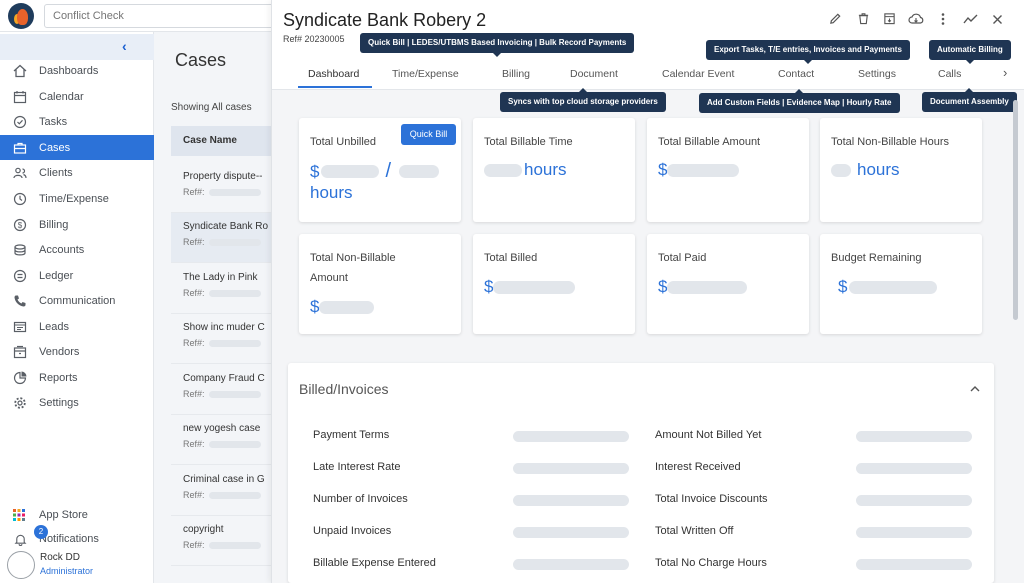 This screenshot has height=583, width=1024. Describe the element at coordinates (223, 390) in the screenshot. I see `case-list-item: Company Fraud C Ref#:` at that location.